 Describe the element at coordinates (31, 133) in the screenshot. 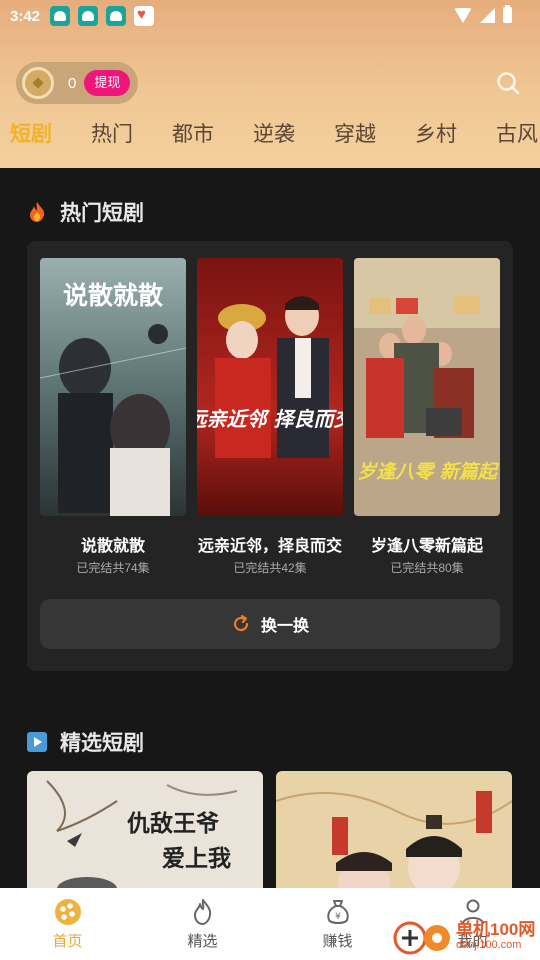

I see `tab-short-drama: 短剧` at that location.